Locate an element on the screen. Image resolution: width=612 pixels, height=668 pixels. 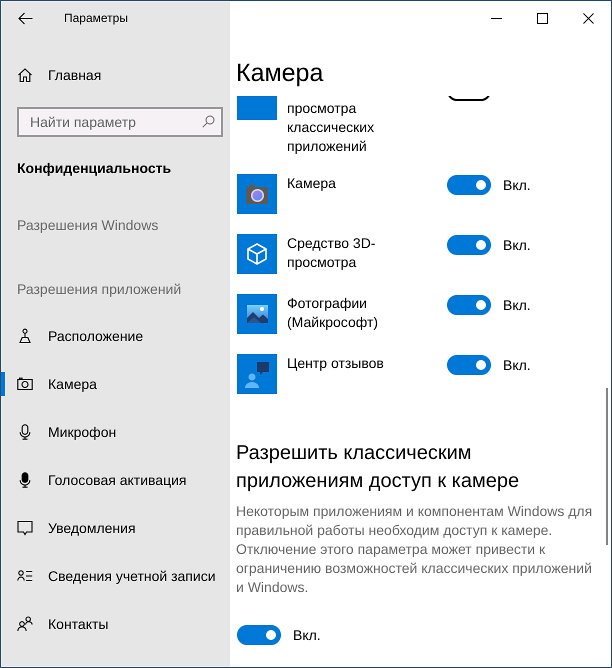
back-arrow-icon is located at coordinates (25, 18).